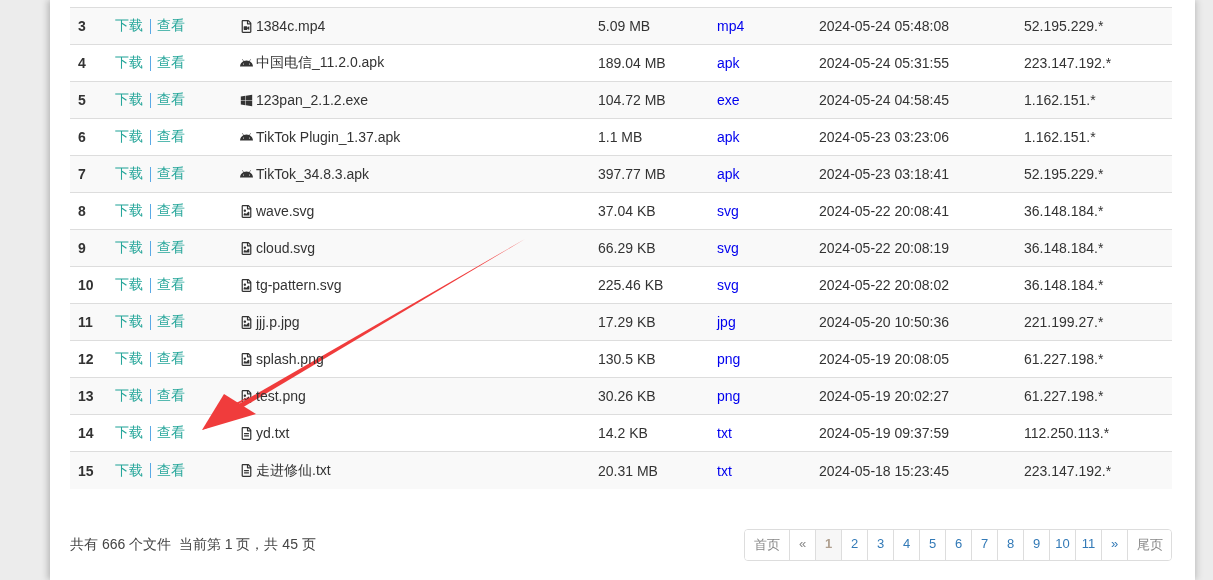 Image resolution: width=1213 pixels, height=580 pixels. I want to click on row-number: 10, so click(86, 285).